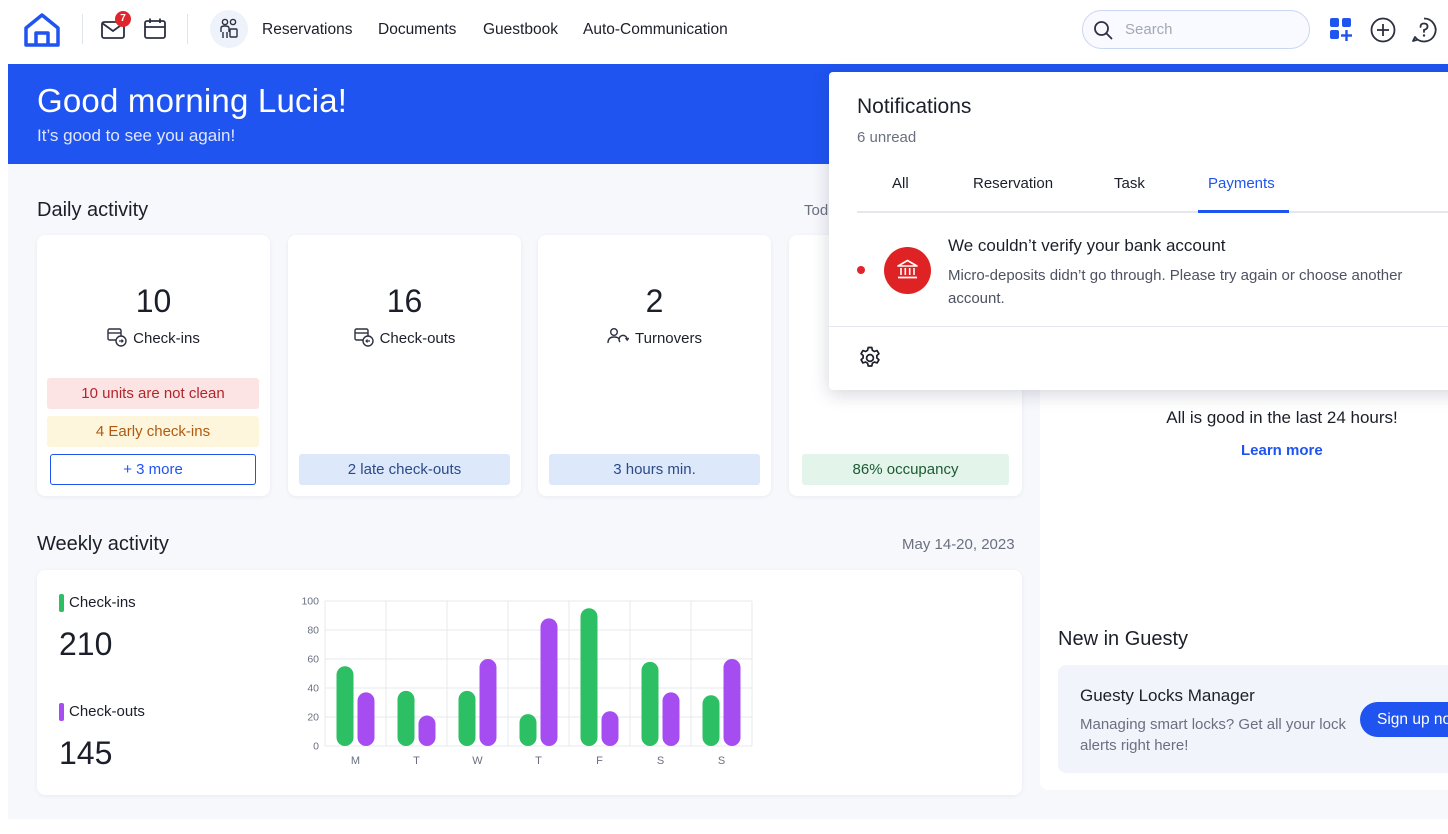 This screenshot has height=834, width=1448. Describe the element at coordinates (1210, 29) in the screenshot. I see `search-input` at that location.